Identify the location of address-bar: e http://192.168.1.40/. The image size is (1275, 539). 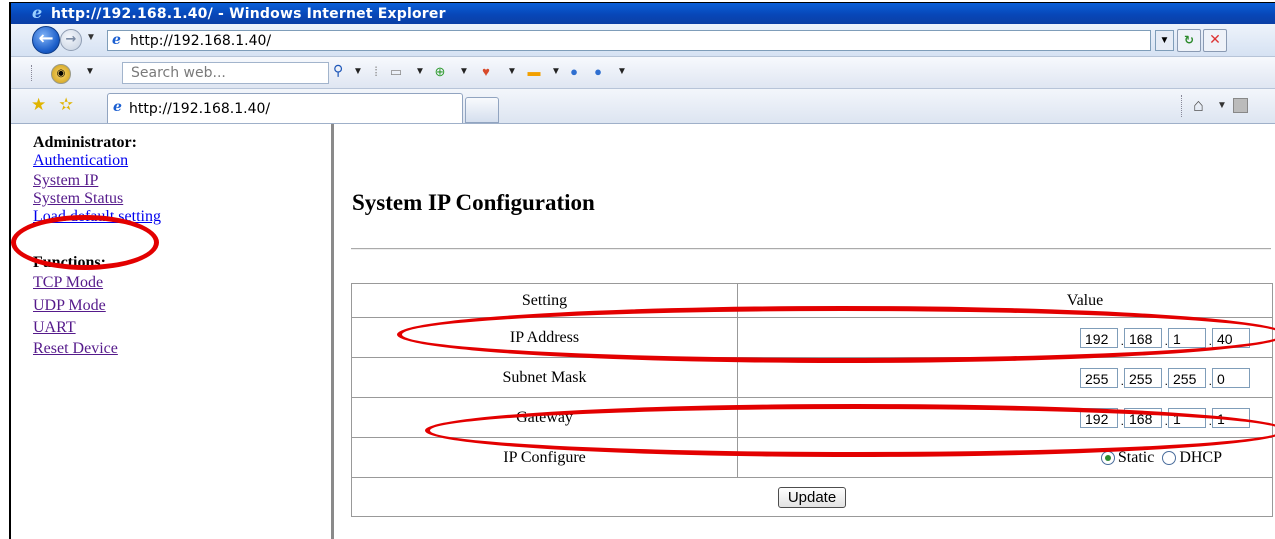
(629, 40).